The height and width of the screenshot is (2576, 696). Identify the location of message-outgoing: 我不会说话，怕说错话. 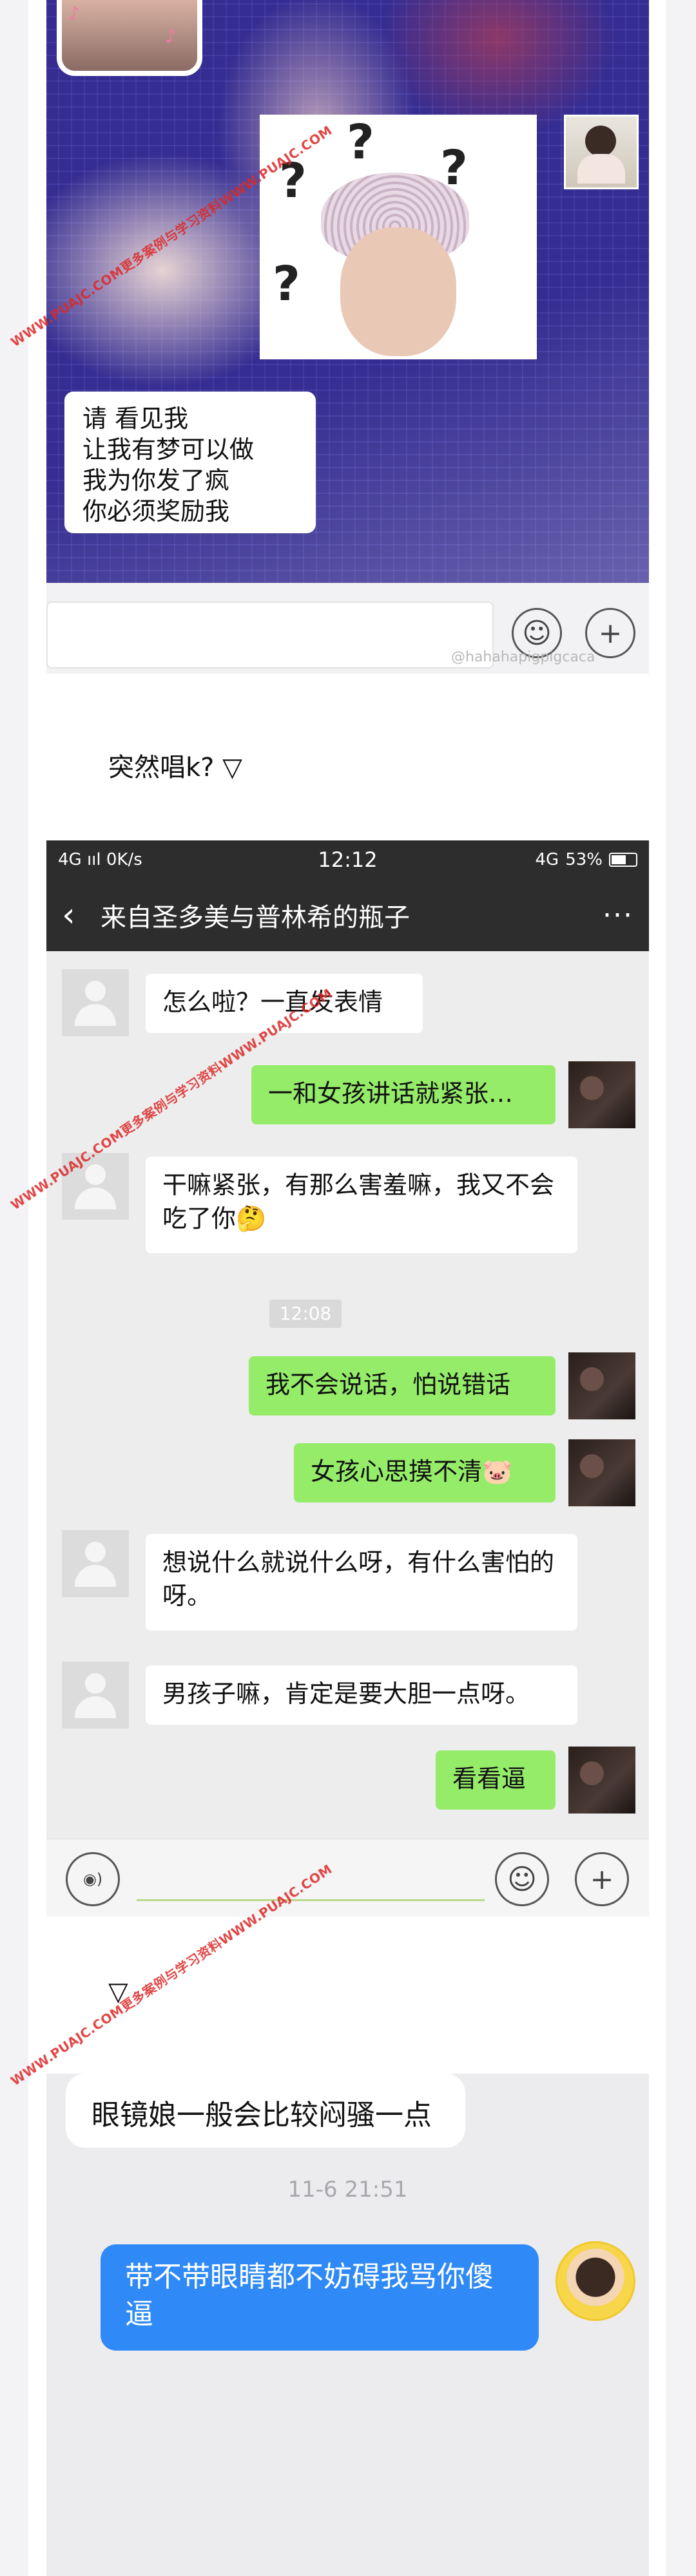
(403, 1386).